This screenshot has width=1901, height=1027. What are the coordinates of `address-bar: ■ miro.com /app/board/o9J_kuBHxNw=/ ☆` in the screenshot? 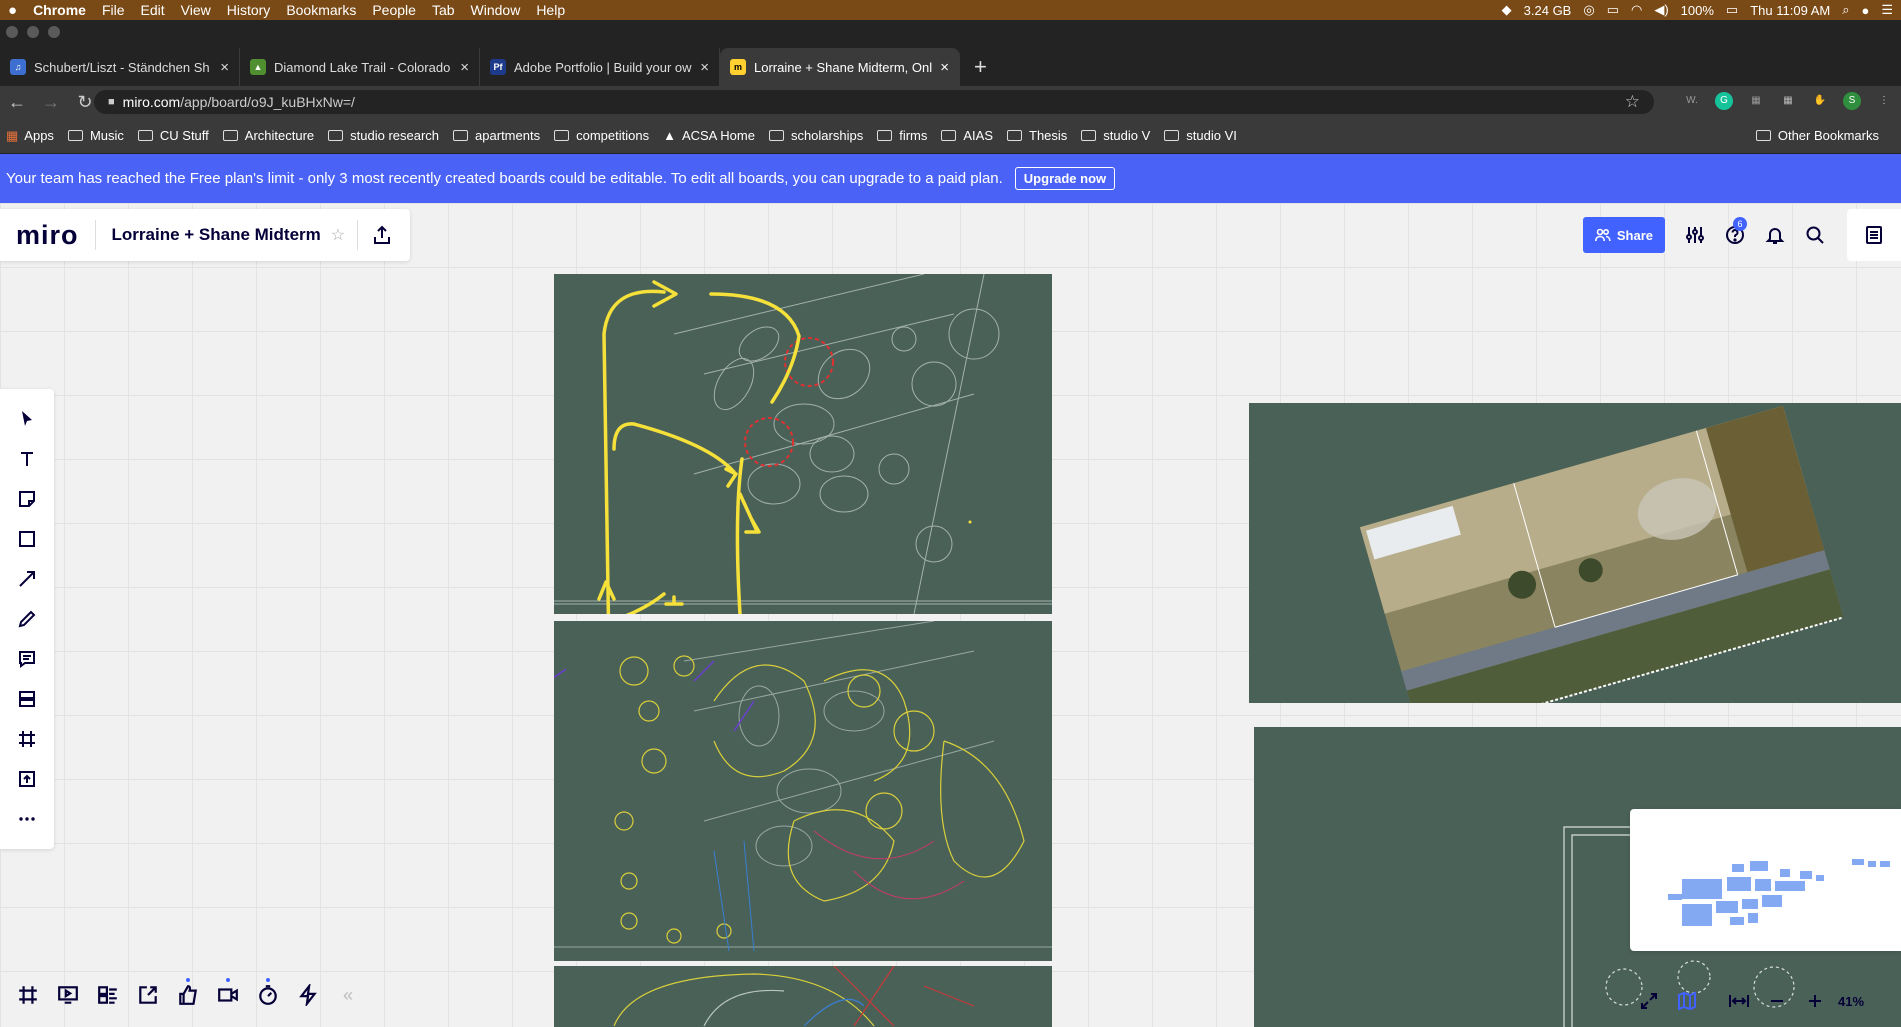 It's located at (874, 102).